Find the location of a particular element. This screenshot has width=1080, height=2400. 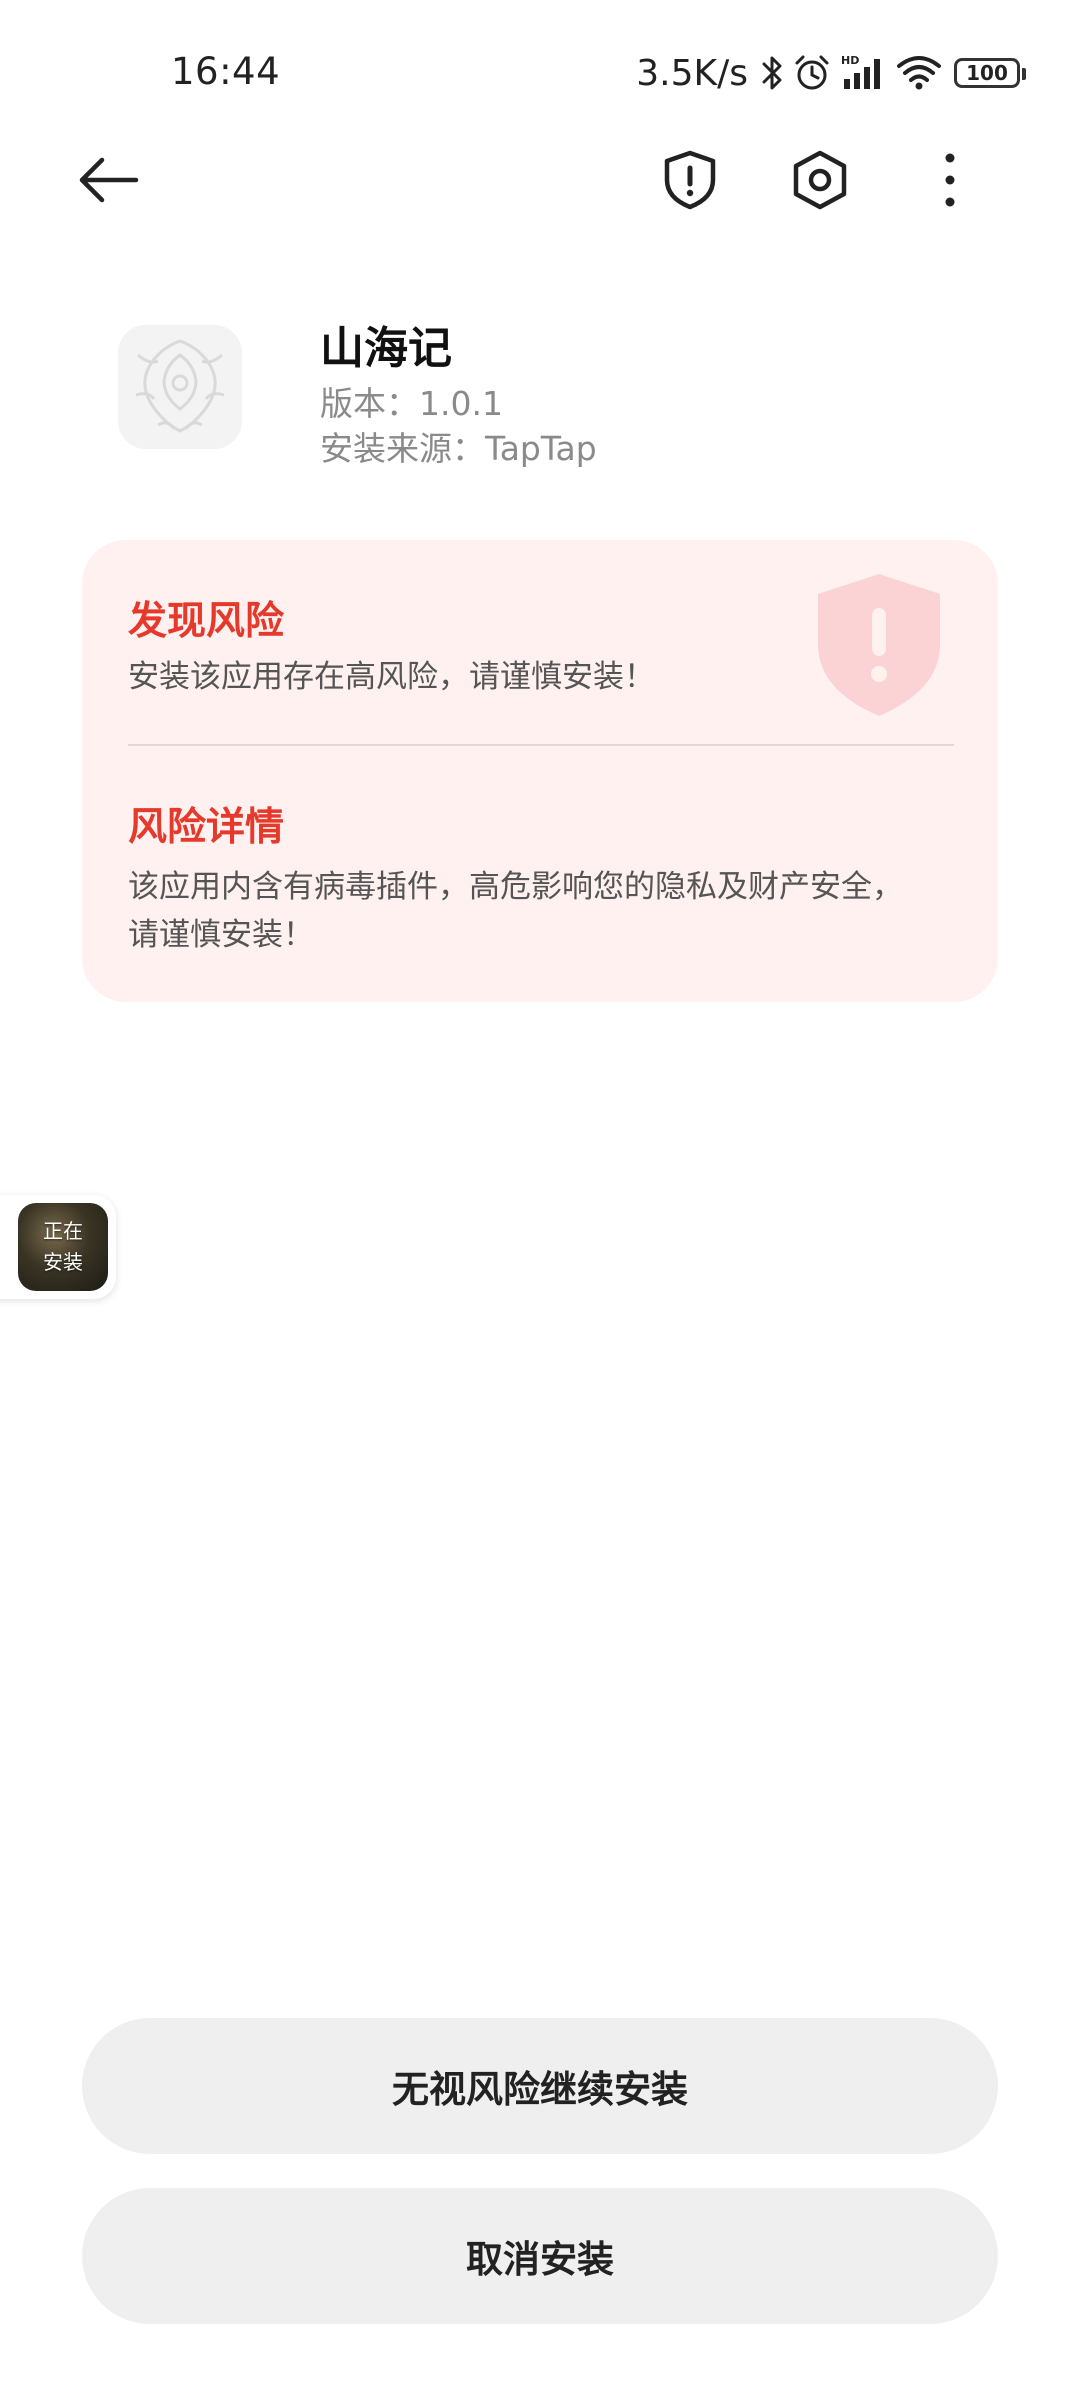

installing-app-thumbnail: 正在 安装 is located at coordinates (63, 1247).